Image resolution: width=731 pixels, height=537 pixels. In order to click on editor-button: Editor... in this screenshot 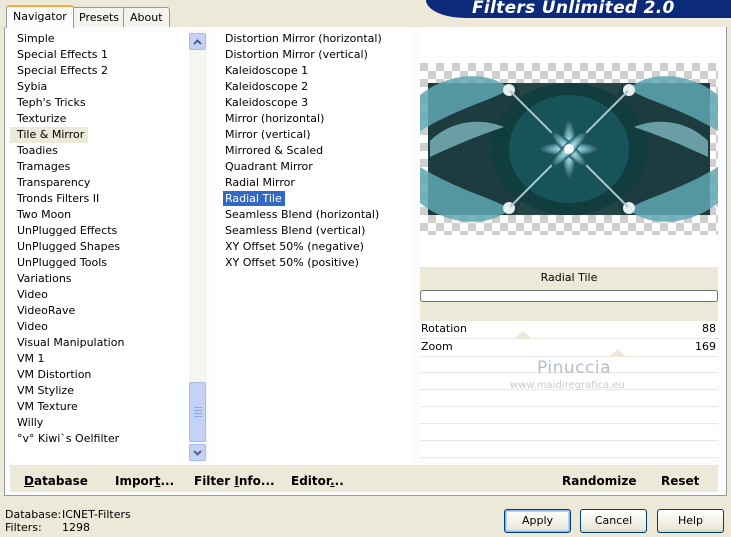, I will do `click(317, 481)`.